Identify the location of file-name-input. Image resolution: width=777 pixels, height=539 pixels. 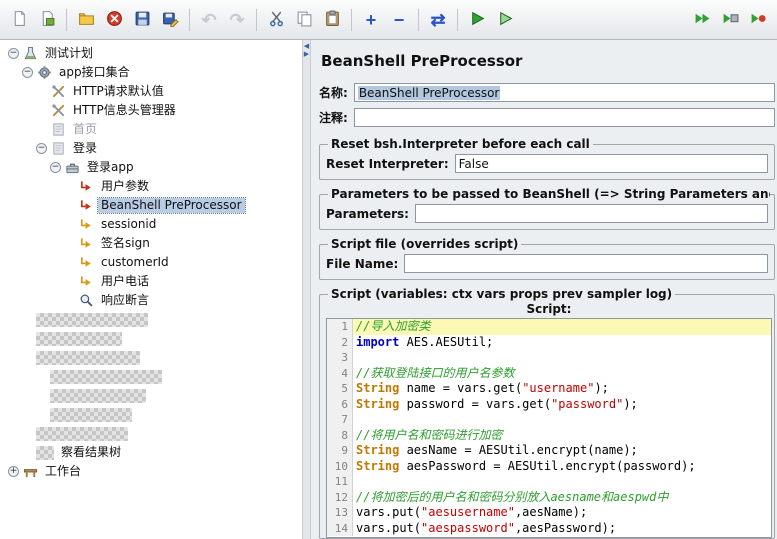
(586, 263).